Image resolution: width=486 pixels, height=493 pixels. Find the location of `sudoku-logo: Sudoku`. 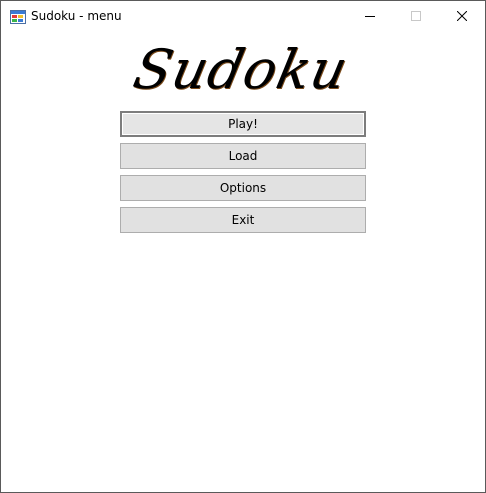

sudoku-logo: Sudoku is located at coordinates (241, 69).